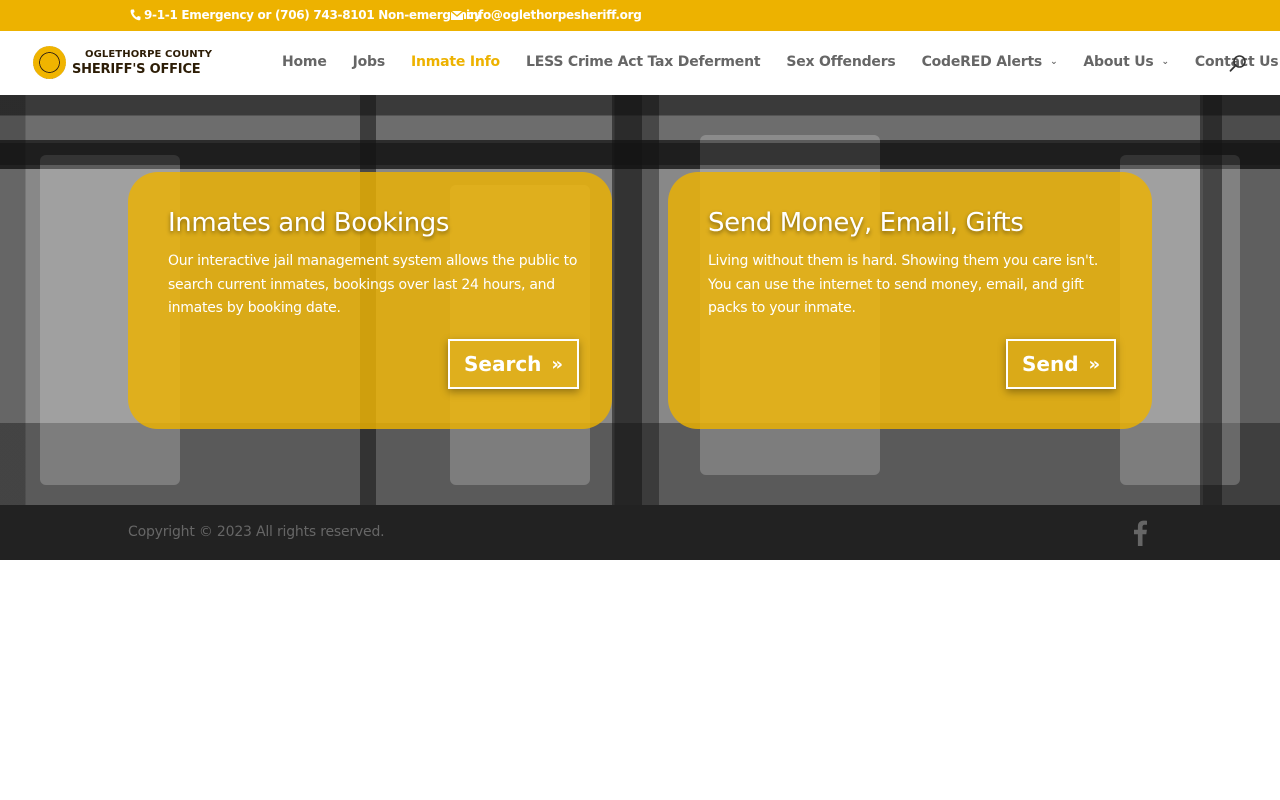 The image size is (1280, 800). I want to click on search-button: Search », so click(514, 364).